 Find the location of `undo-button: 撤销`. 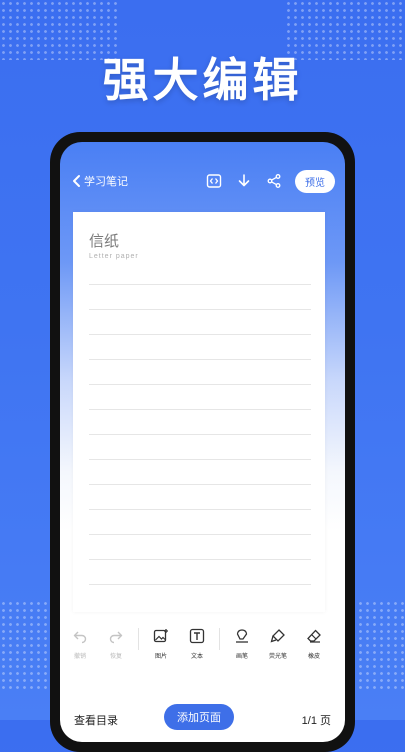

undo-button: 撤销 is located at coordinates (80, 644).